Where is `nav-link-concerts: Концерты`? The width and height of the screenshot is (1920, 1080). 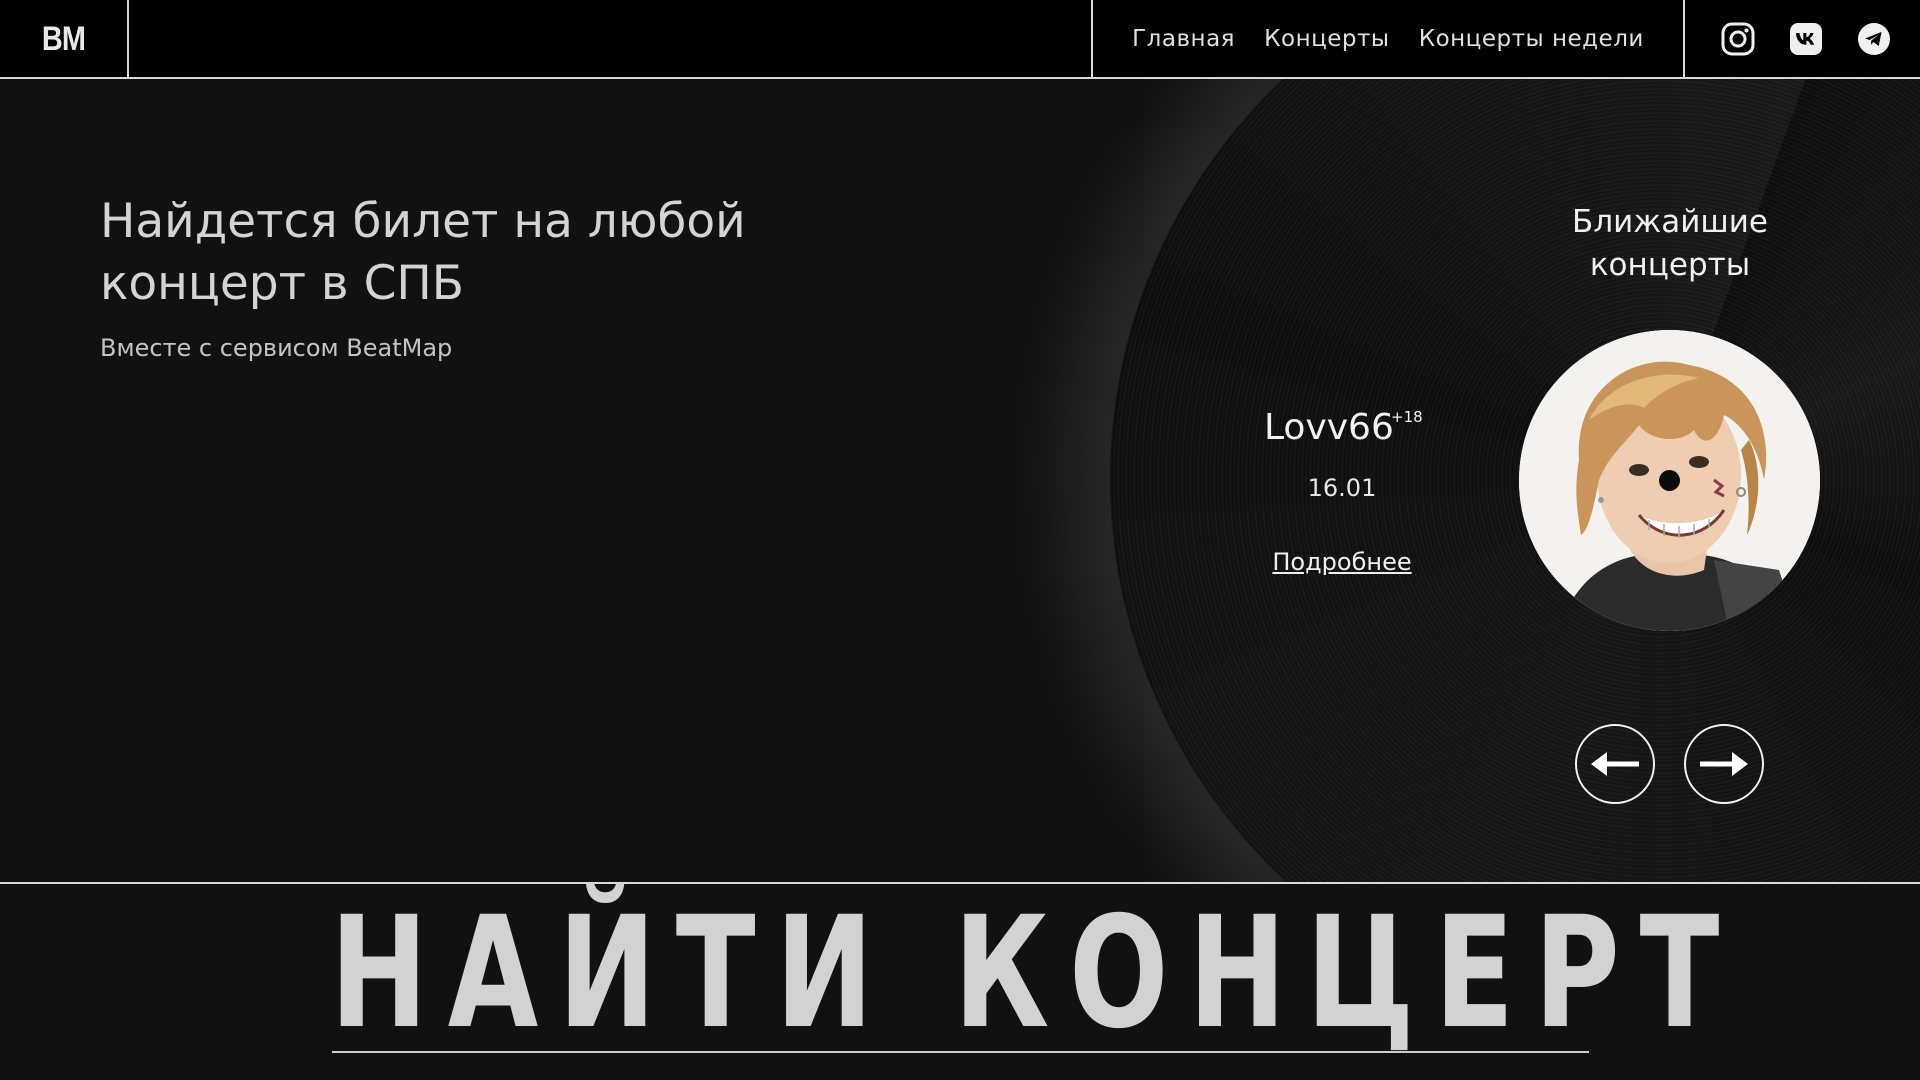
nav-link-concerts: Концерты is located at coordinates (1326, 39).